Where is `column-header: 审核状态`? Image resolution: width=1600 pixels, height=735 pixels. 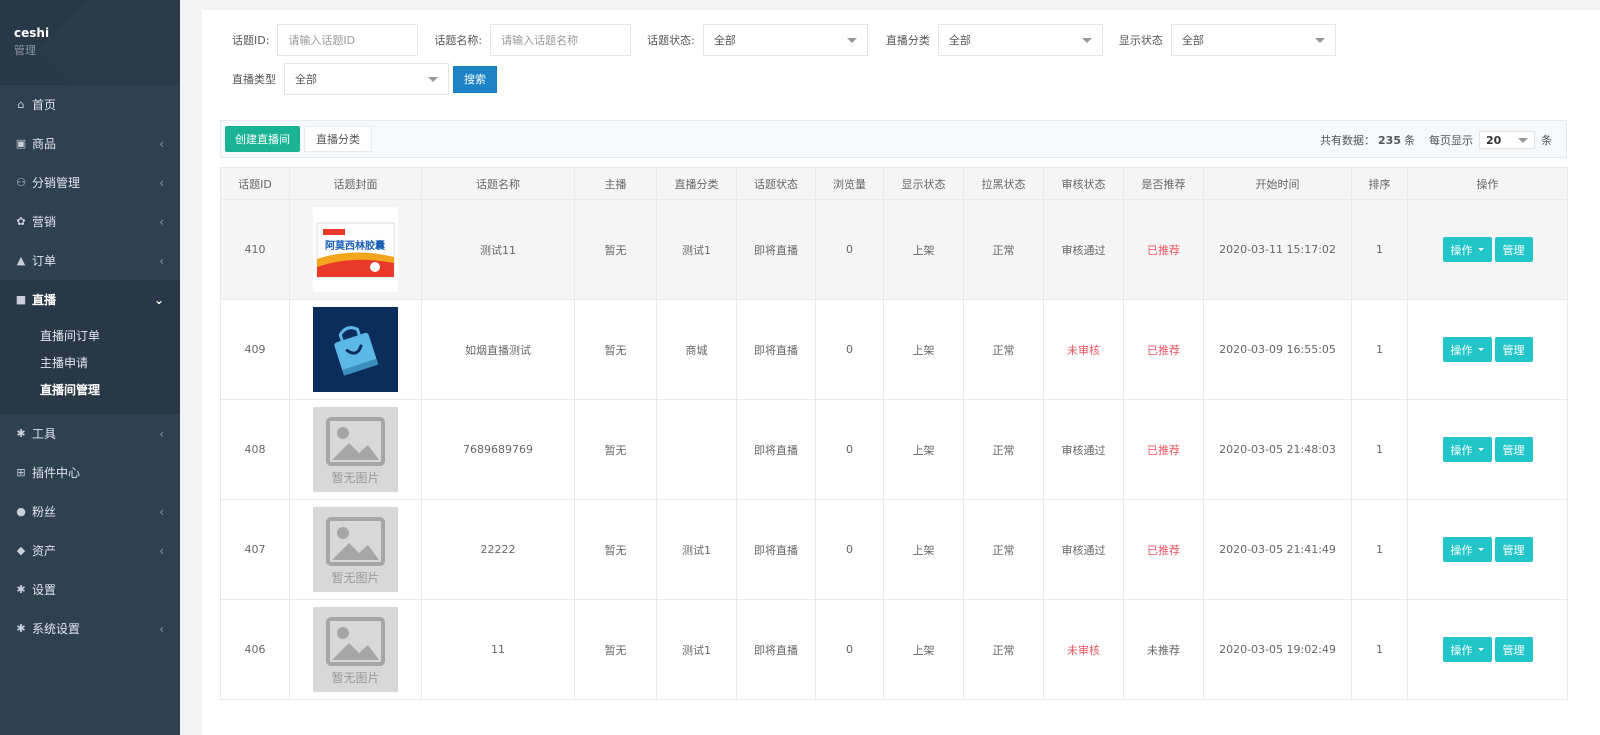 column-header: 审核状态 is located at coordinates (1083, 183).